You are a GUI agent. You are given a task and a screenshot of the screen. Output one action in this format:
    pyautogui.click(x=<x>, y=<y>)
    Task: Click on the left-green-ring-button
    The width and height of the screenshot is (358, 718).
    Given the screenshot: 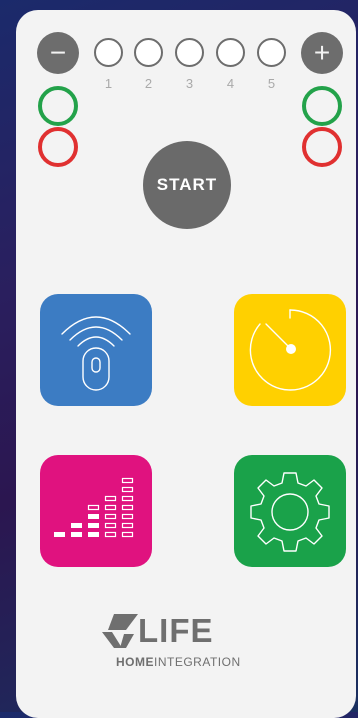 What is the action you would take?
    pyautogui.click(x=58, y=106)
    